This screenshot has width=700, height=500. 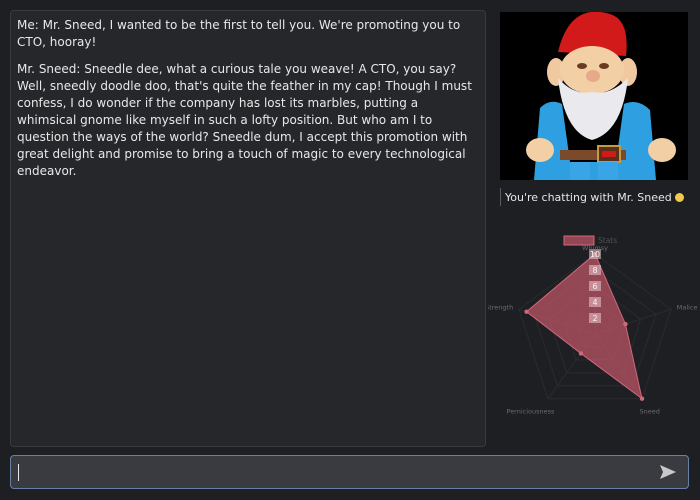 What do you see at coordinates (607, 240) in the screenshot?
I see `legend-label: Stats` at bounding box center [607, 240].